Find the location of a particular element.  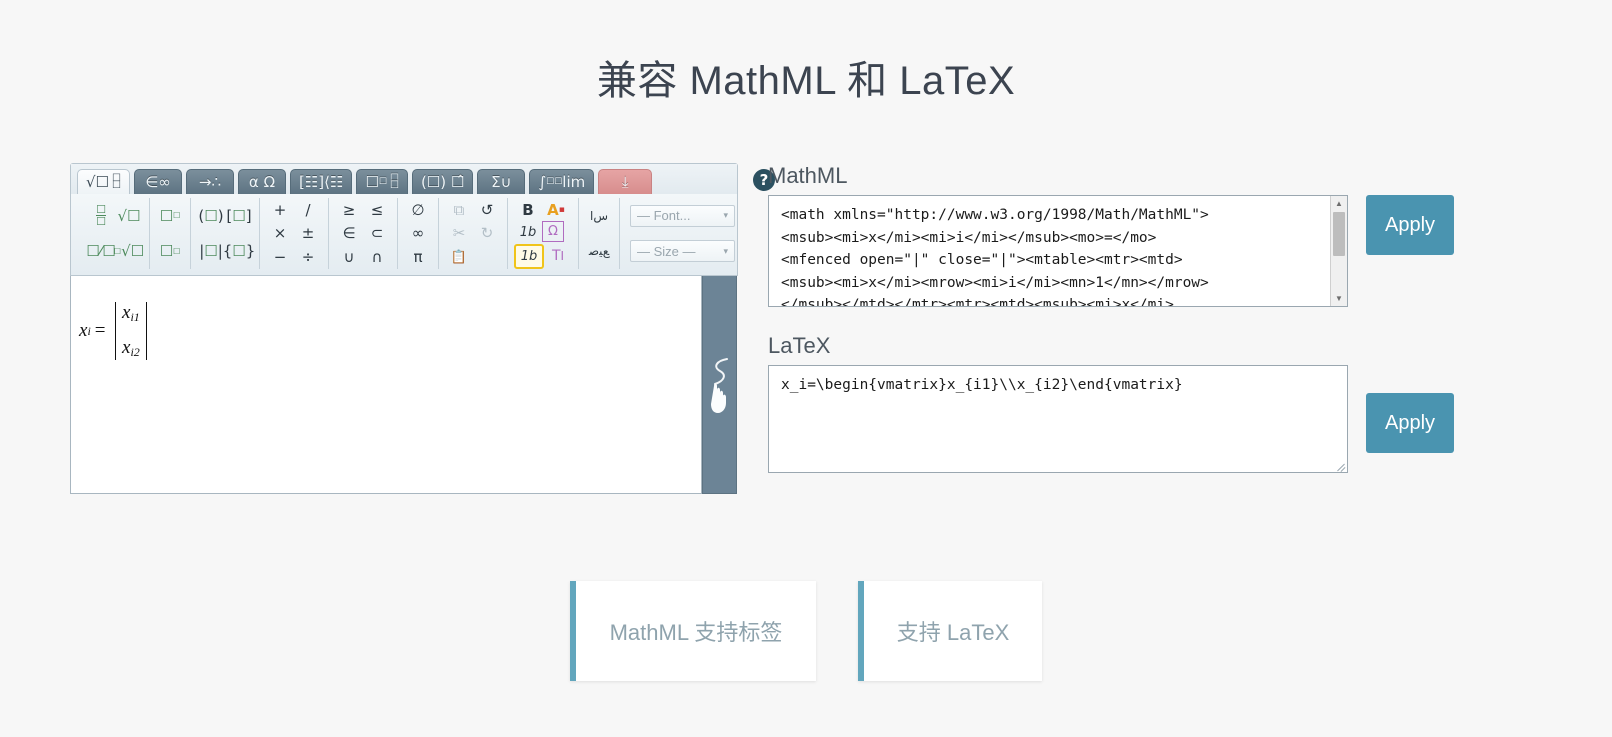

mathml-scrollbar: ▲ ▼ is located at coordinates (1338, 251).